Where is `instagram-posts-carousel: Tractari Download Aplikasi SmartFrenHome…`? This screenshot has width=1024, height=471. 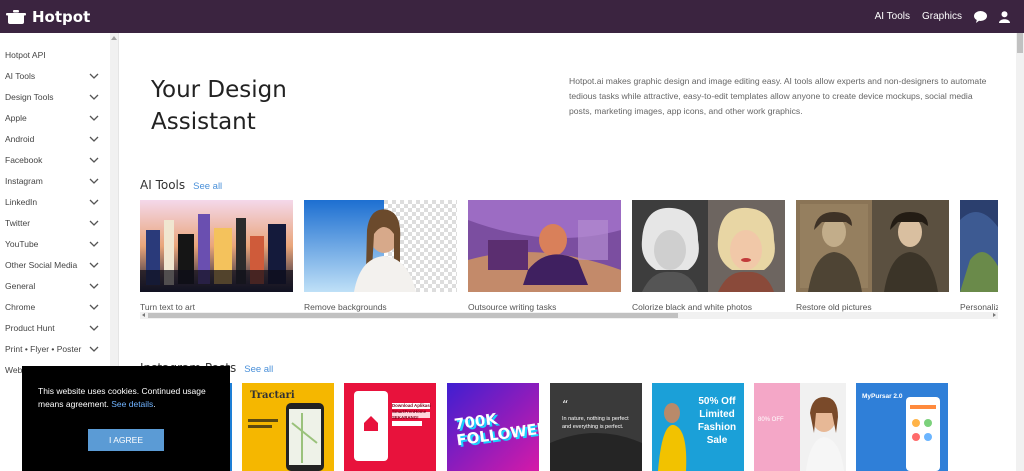
instagram-posts-carousel: Tractari Download Aplikasi SmartFrenHome… is located at coordinates (550, 427).